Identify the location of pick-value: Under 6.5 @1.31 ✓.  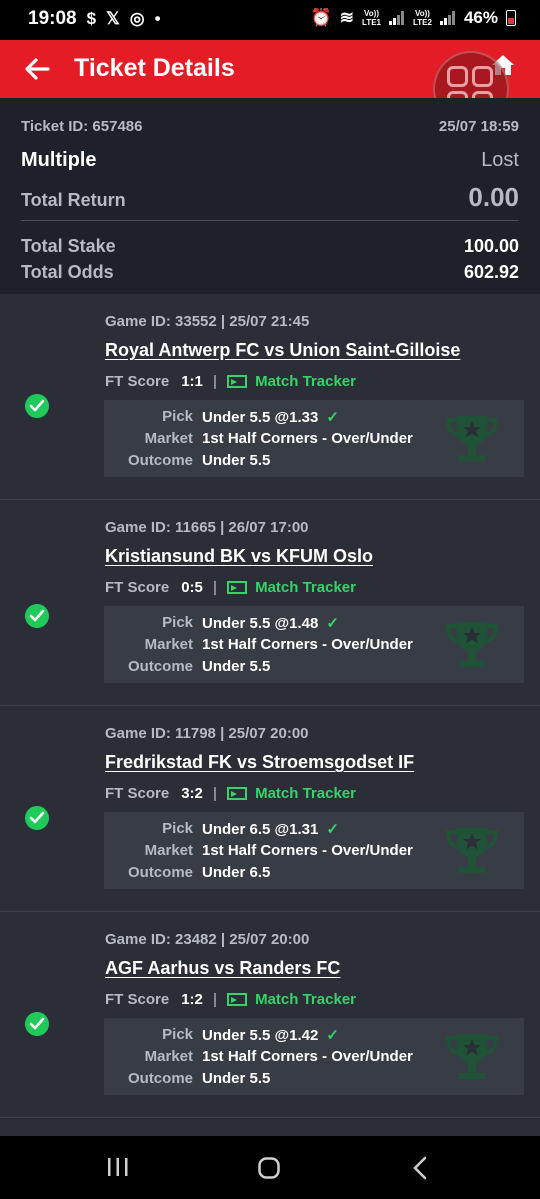
(270, 829).